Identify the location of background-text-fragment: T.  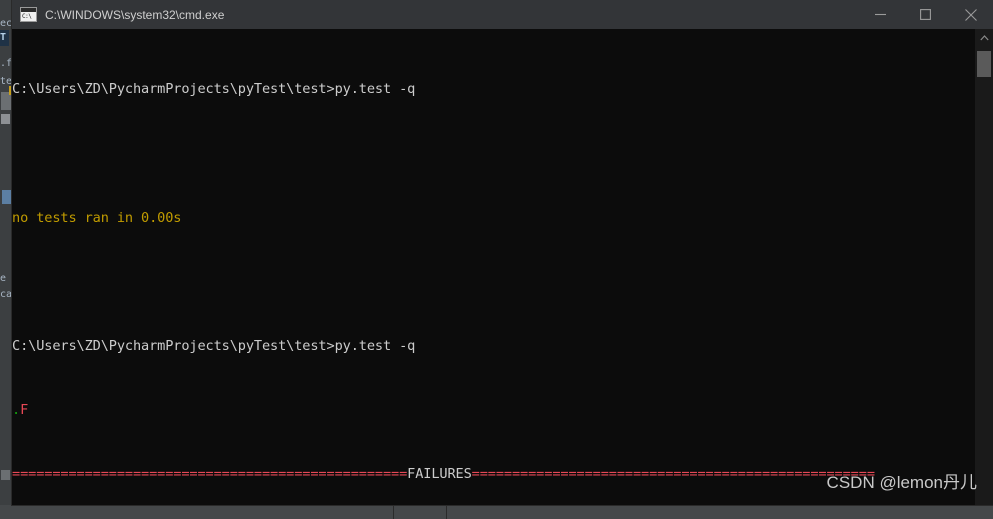
(3, 37).